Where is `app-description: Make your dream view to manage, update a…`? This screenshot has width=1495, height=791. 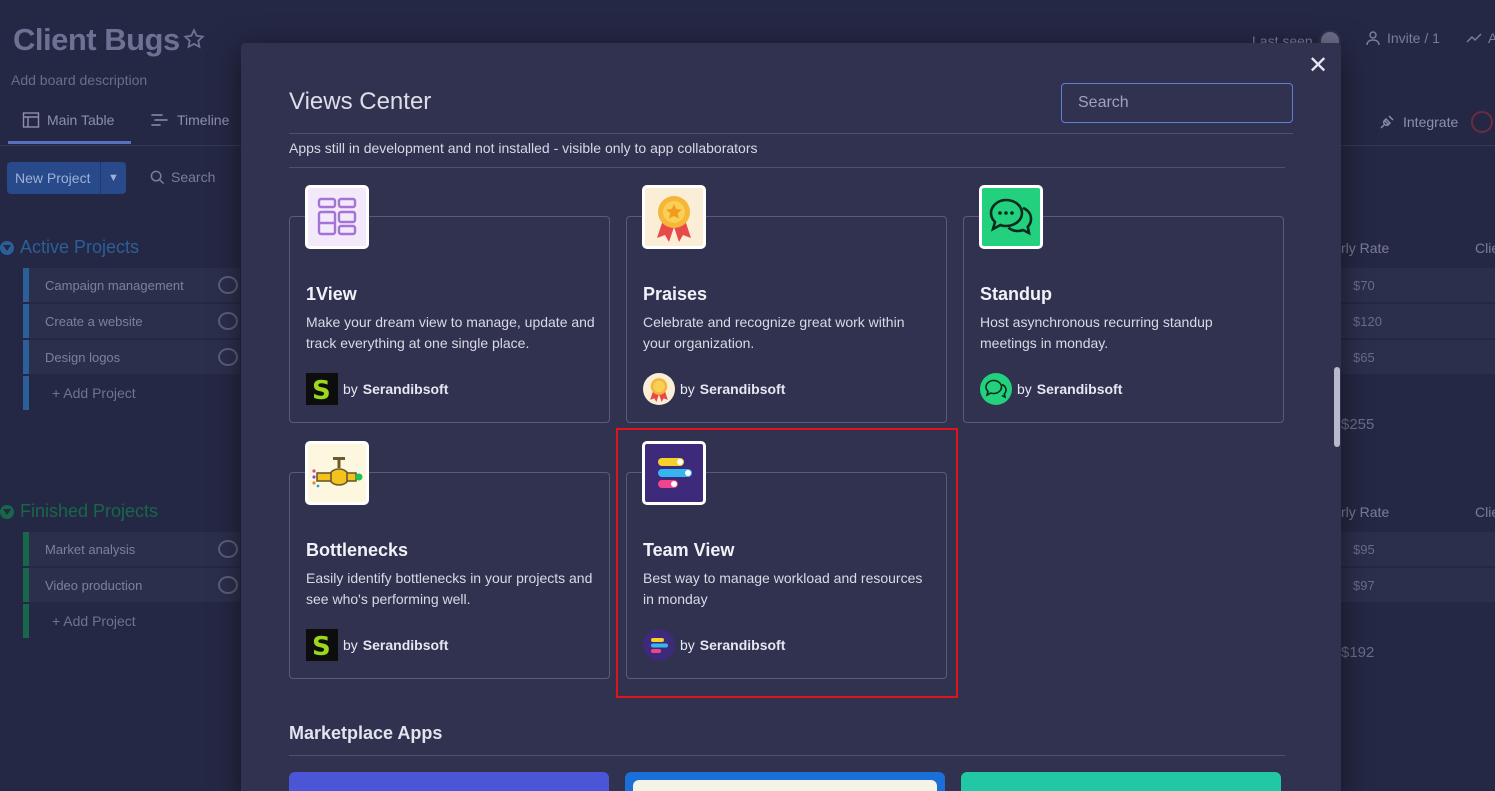
app-description: Make your dream view to manage, update a… is located at coordinates (450, 332).